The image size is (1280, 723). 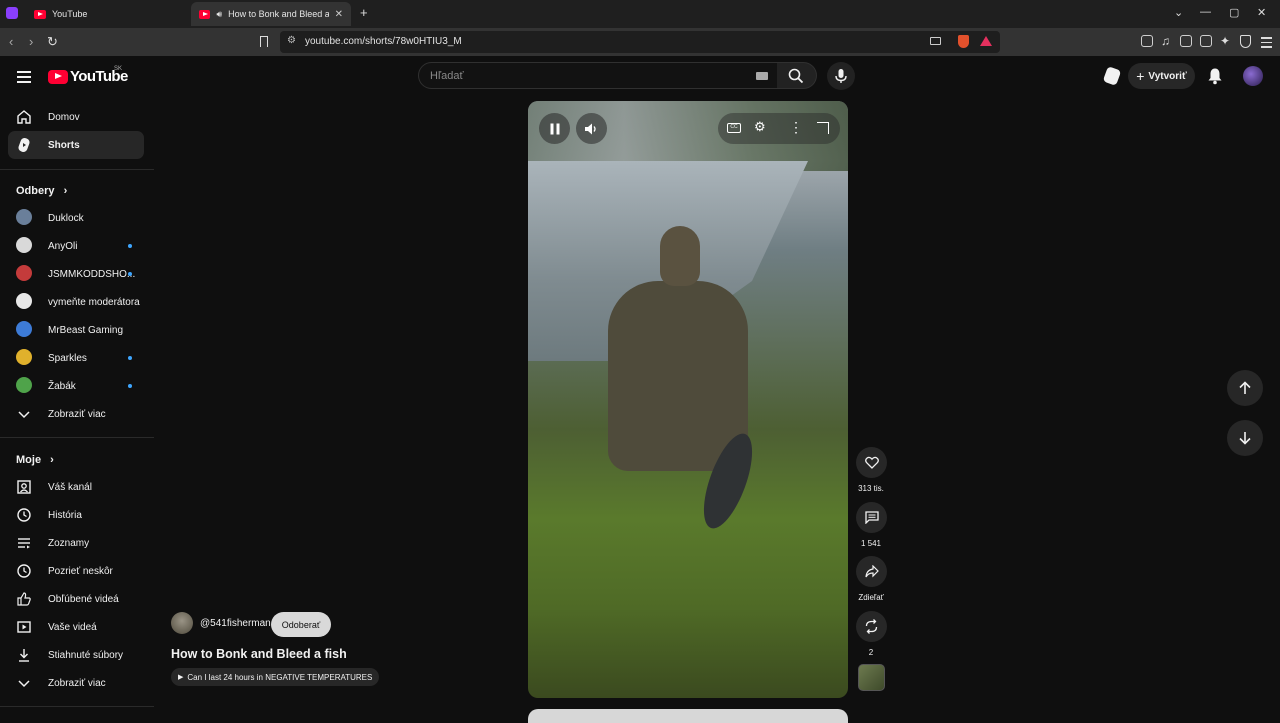 I want to click on show-more-label: Zobraziť viac, so click(x=77, y=683).